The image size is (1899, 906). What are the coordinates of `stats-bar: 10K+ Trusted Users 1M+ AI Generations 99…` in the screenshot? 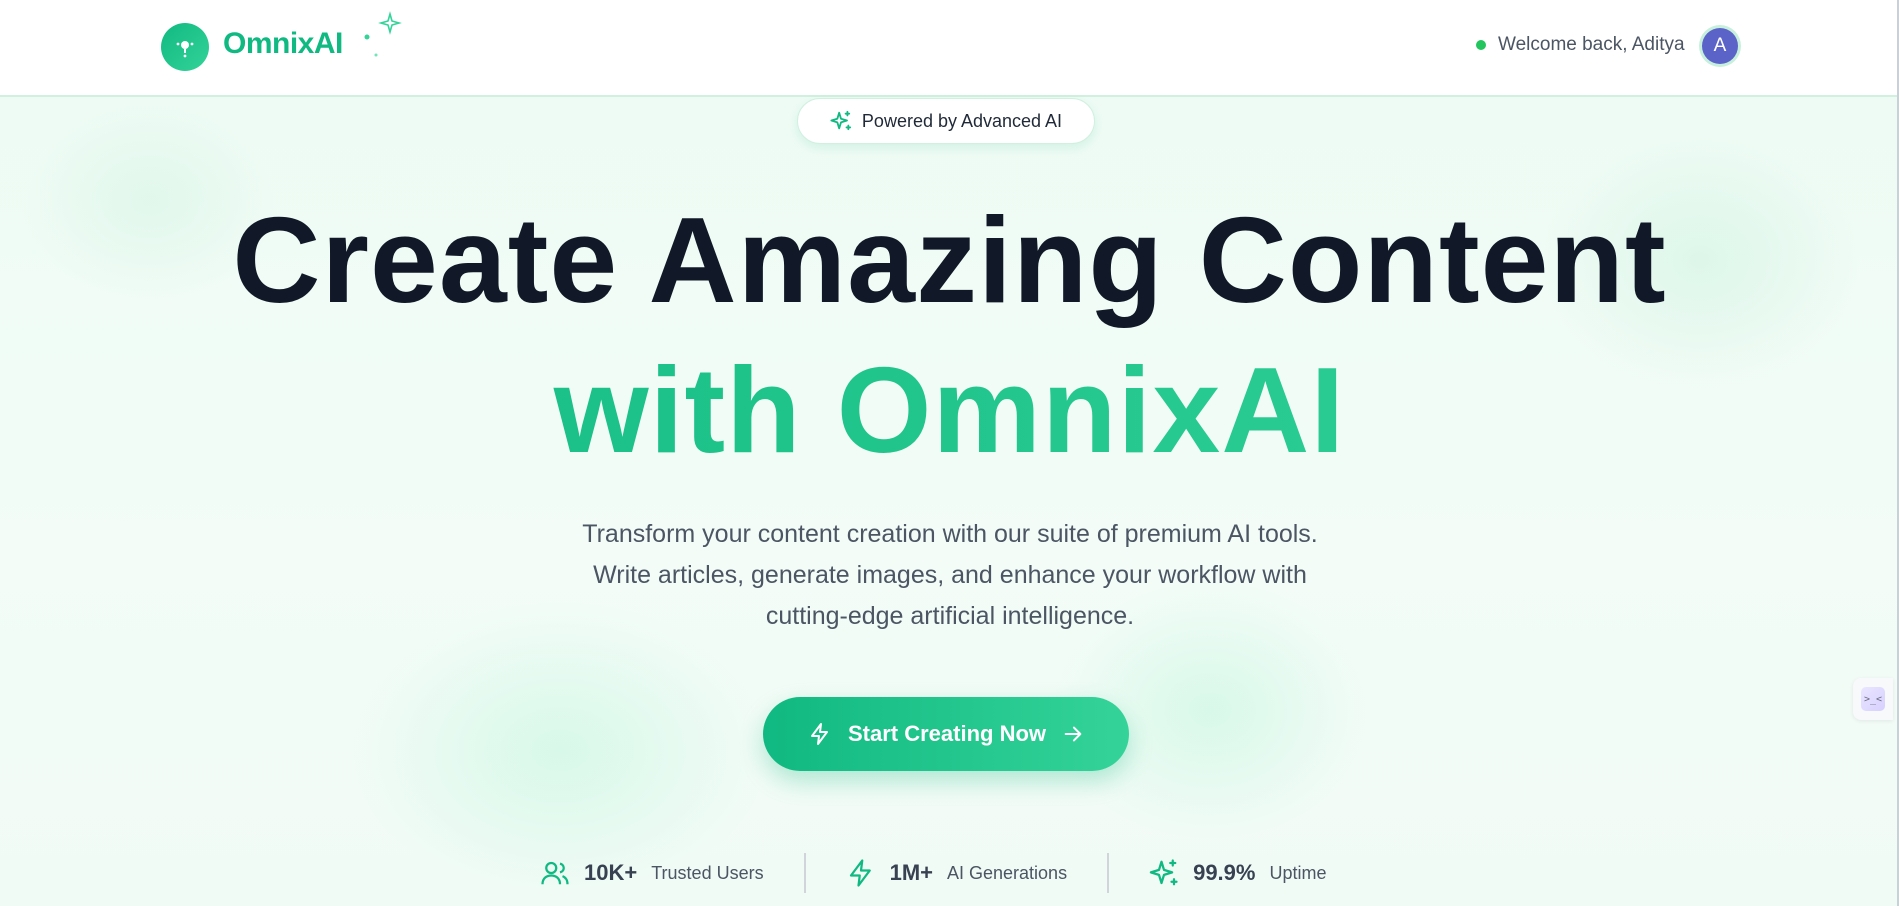 It's located at (953, 873).